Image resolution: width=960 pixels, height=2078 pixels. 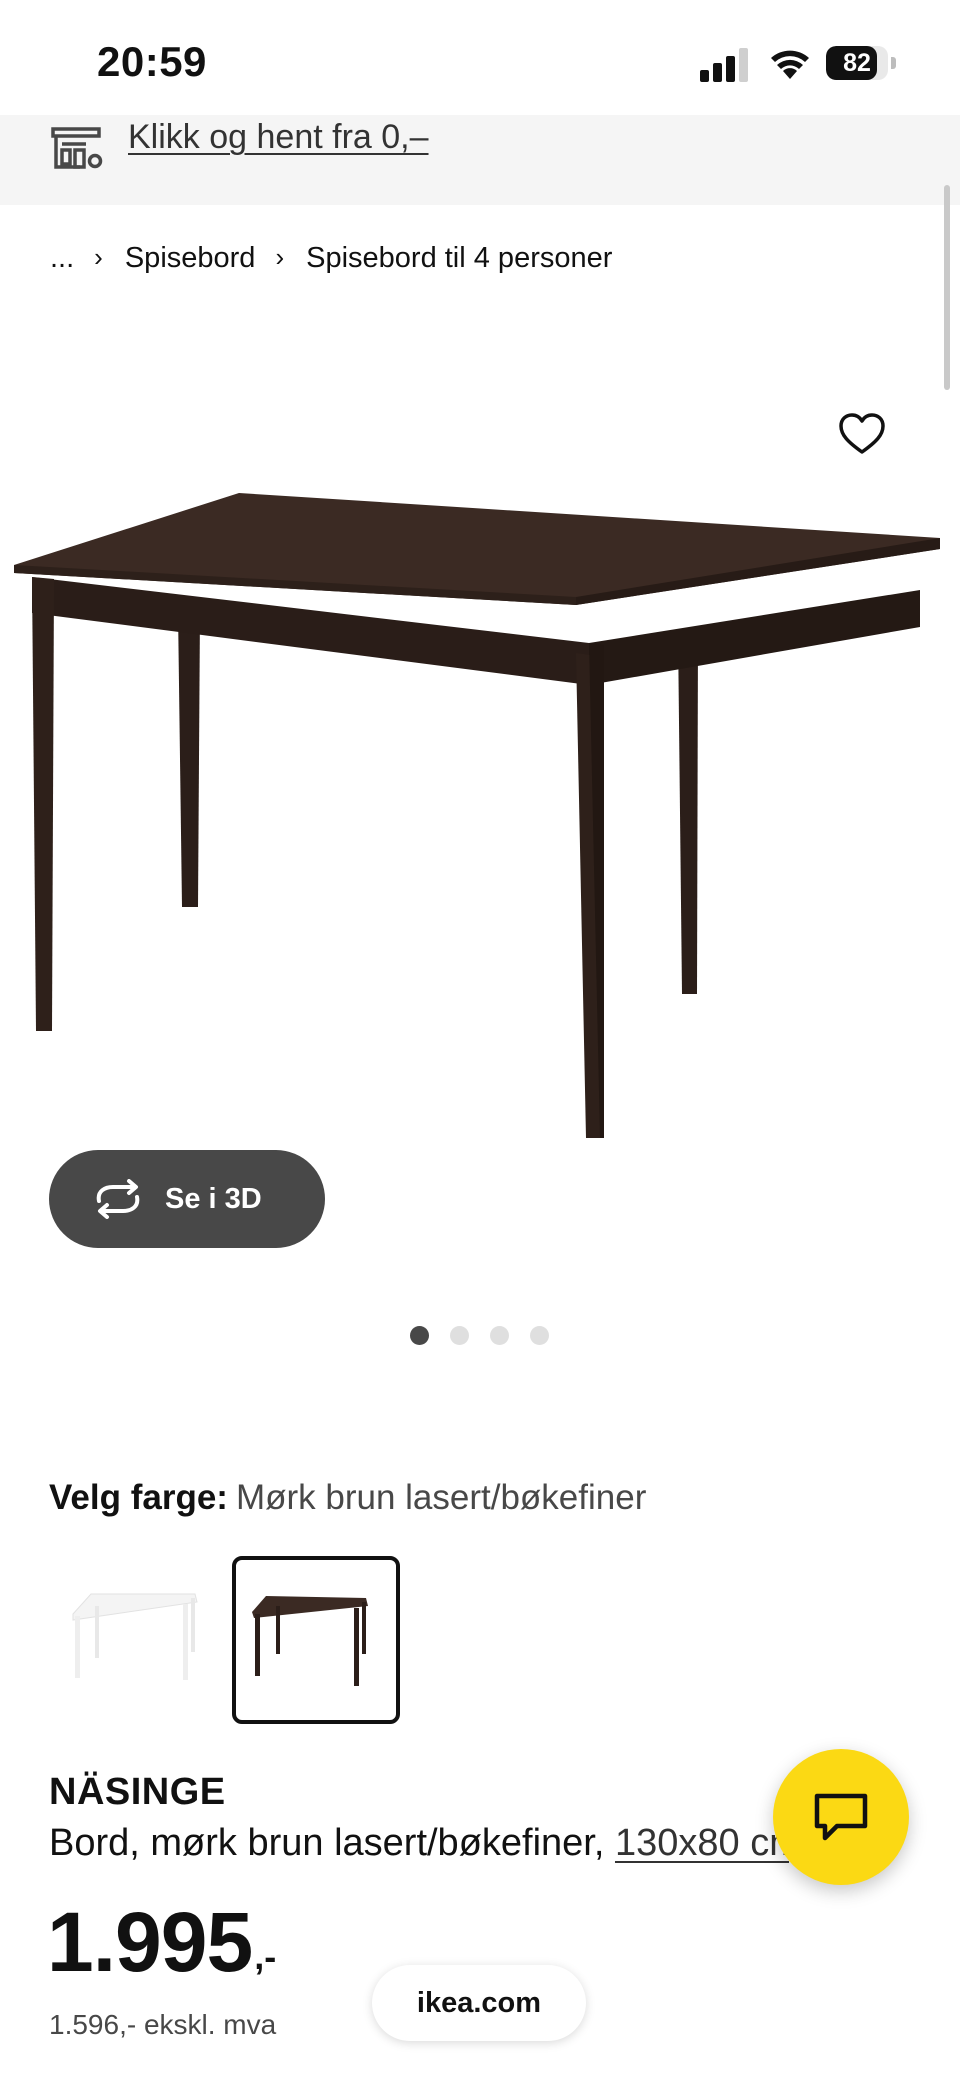 I want to click on view-in-3d-button: Se i 3D, so click(x=187, y=1199).